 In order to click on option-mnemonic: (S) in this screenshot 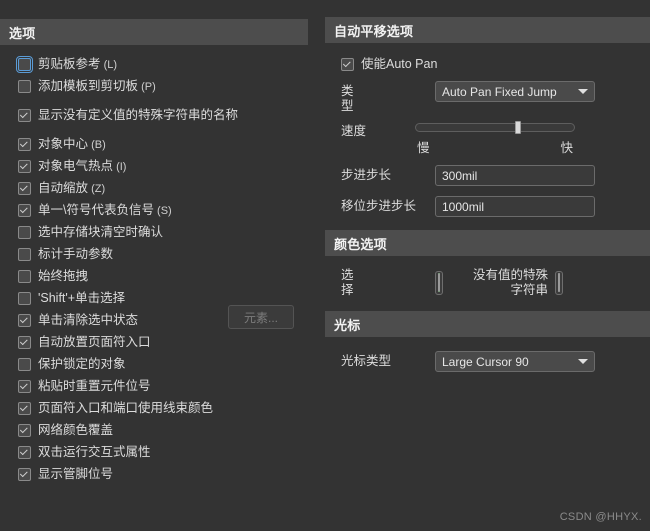, I will do `click(162, 210)`.